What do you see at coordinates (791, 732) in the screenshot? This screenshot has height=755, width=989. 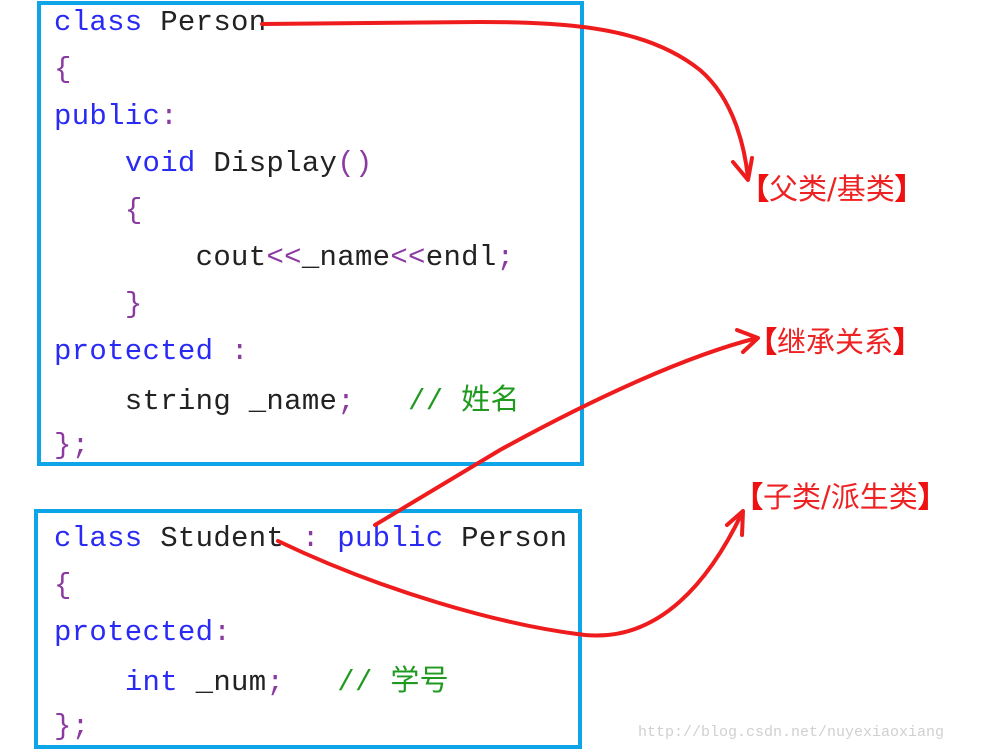 I see `watermark-url: http://blog.csdn.net/nuyexiaoxiang` at bounding box center [791, 732].